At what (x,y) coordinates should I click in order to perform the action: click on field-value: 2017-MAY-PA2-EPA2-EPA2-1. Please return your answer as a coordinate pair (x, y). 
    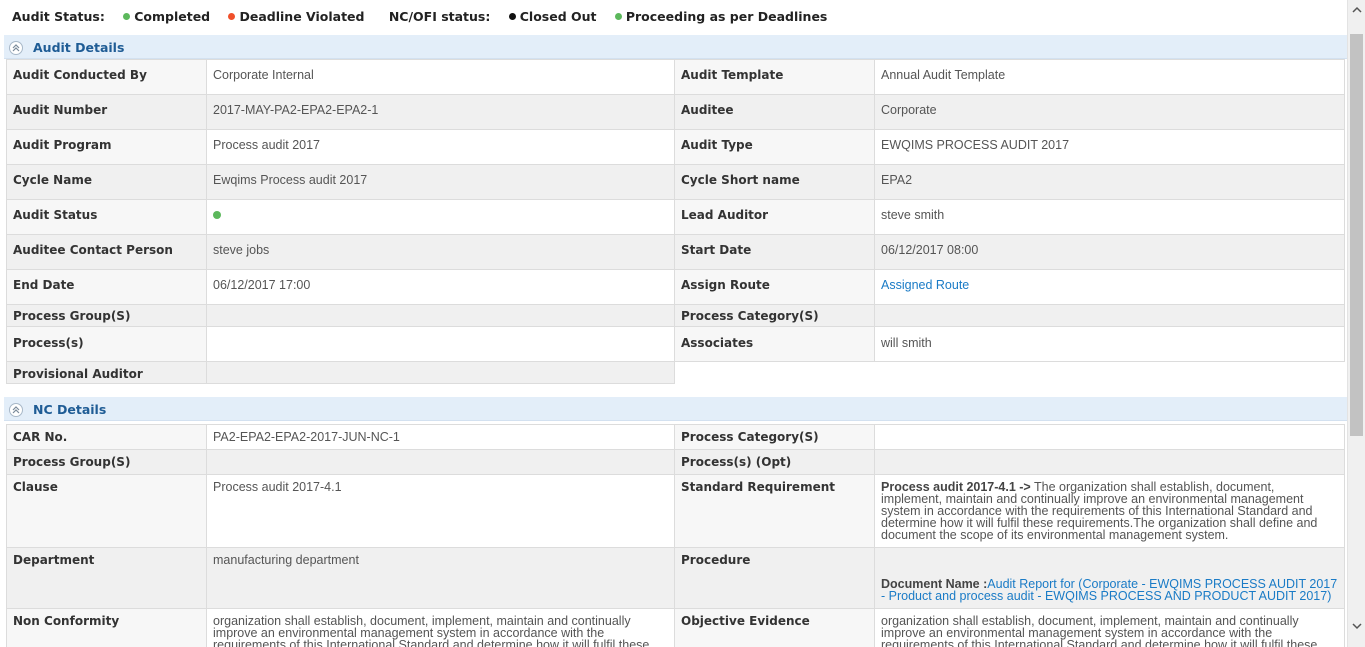
    Looking at the image, I should click on (440, 112).